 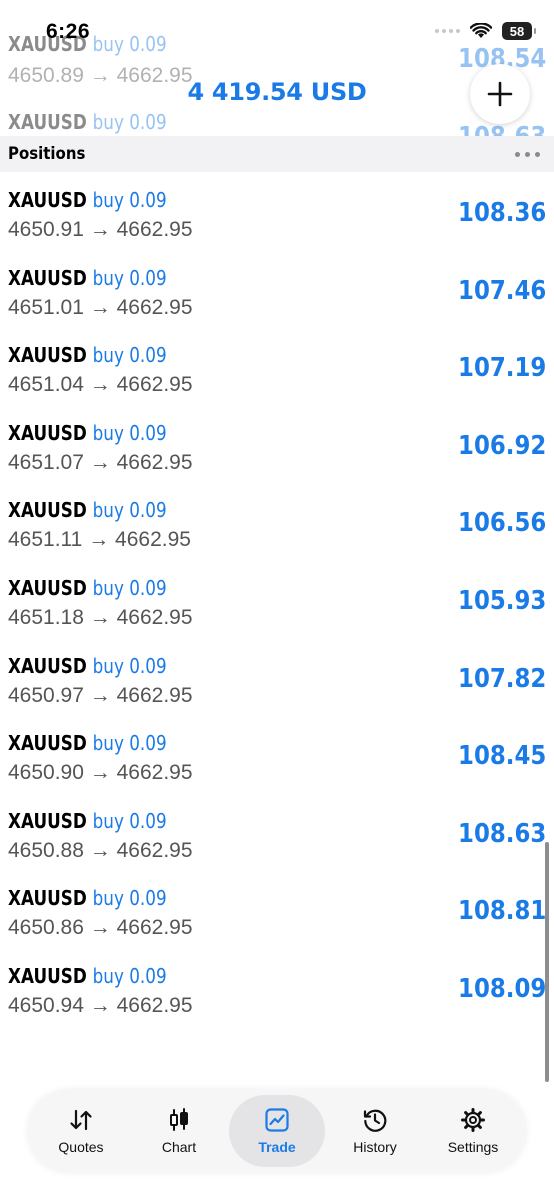 I want to click on tab-history: History, so click(x=375, y=1131).